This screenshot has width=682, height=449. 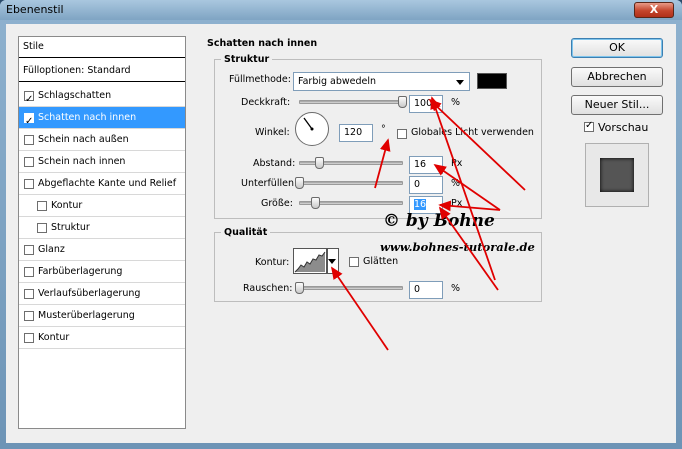 What do you see at coordinates (247, 59) in the screenshot?
I see `structure-group-title: Struktur` at bounding box center [247, 59].